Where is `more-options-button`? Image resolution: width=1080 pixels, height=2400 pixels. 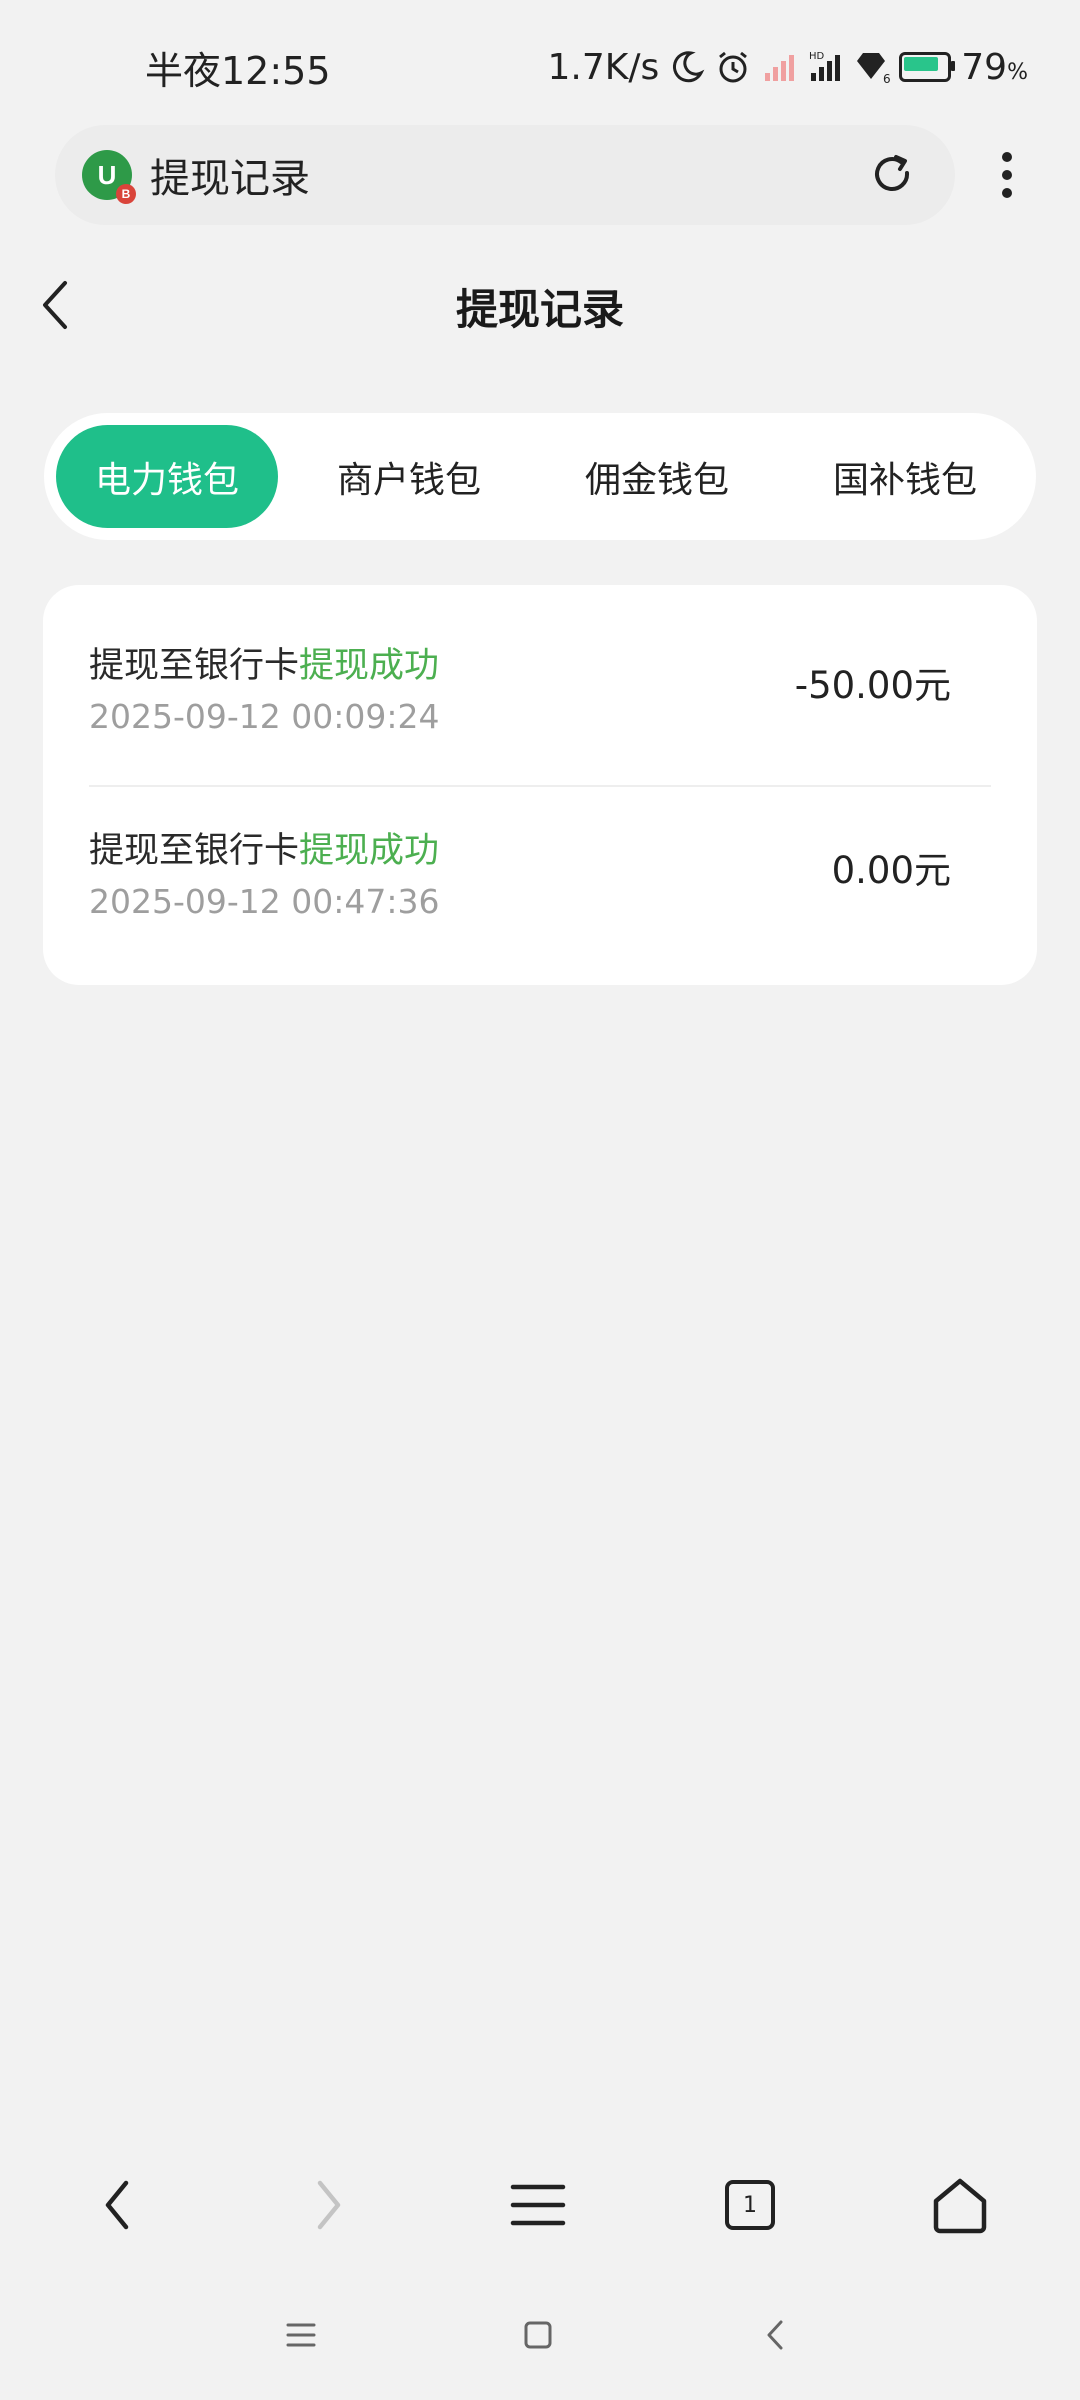
more-options-button is located at coordinates (1007, 175).